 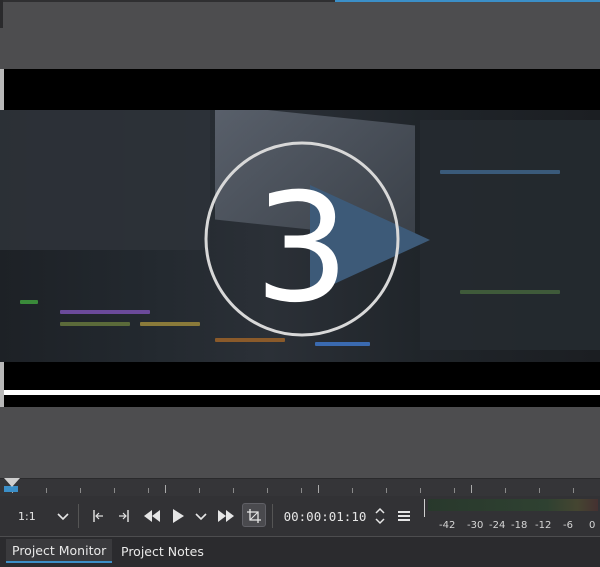 What do you see at coordinates (162, 551) in the screenshot?
I see `tab-project-notes: Project Notes` at bounding box center [162, 551].